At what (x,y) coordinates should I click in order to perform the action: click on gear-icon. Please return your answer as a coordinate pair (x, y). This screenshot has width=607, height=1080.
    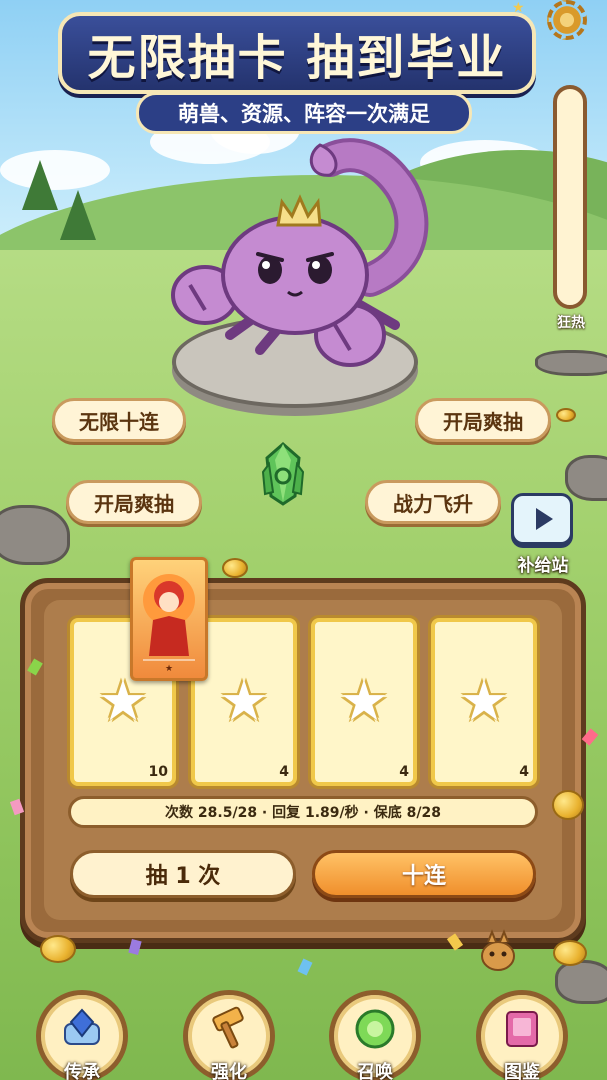
    Looking at the image, I should click on (567, 20).